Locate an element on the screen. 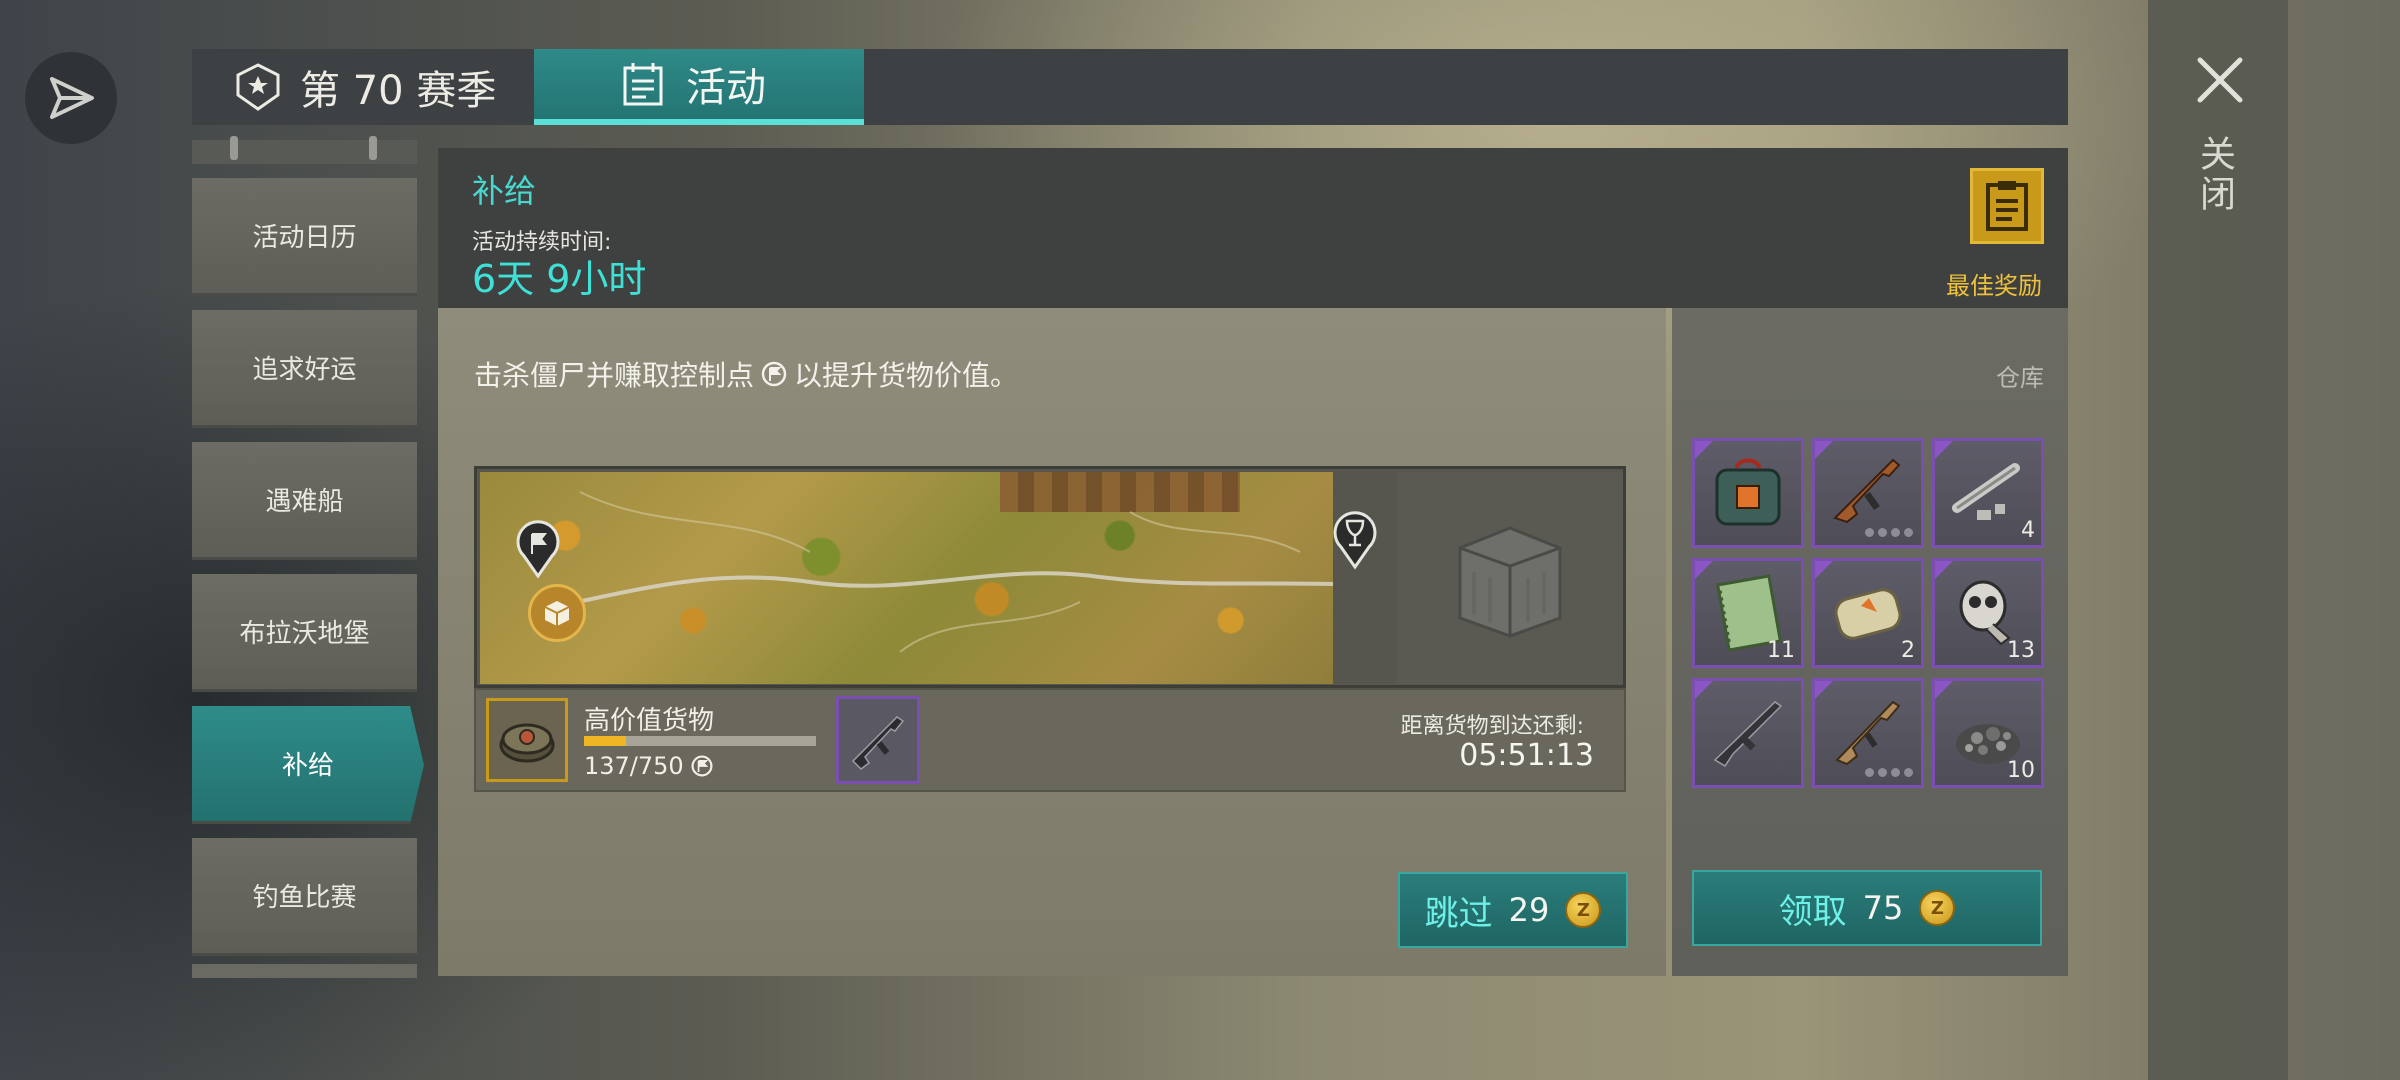  cargo-status-row: 高价值货物 137/750 距离货物到达还剩: 05:51:13 is located at coordinates (1050, 740).